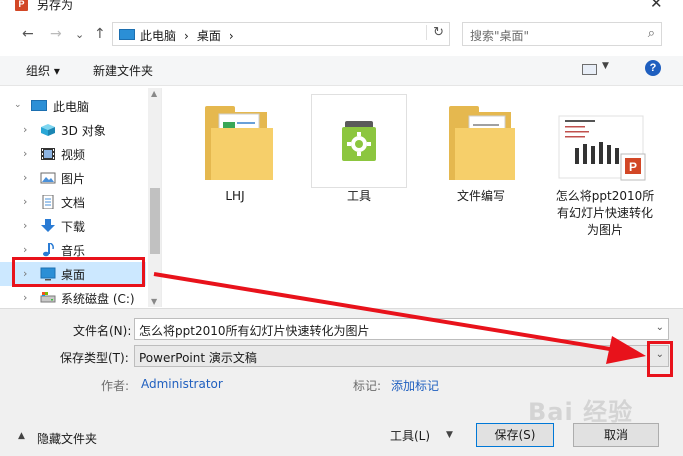 The image size is (683, 456). Describe the element at coordinates (581, 412) in the screenshot. I see `watermark: Bai 经验` at that location.